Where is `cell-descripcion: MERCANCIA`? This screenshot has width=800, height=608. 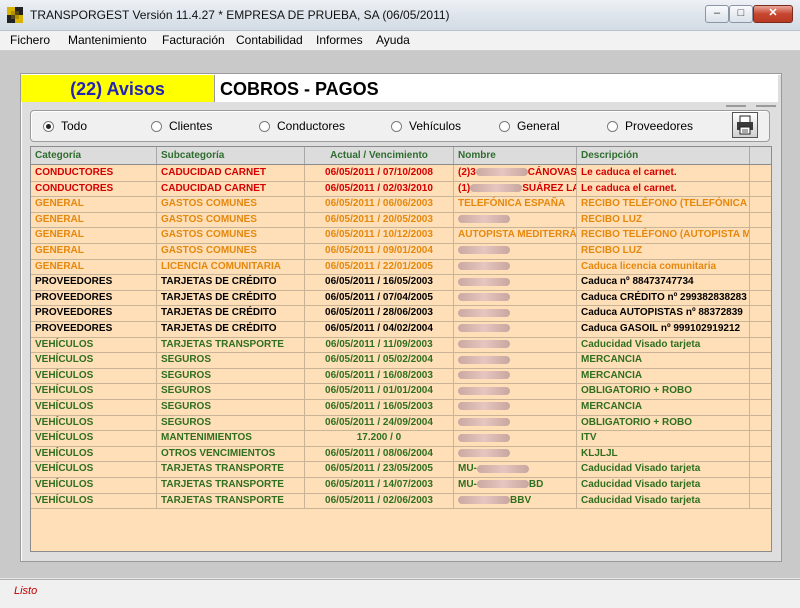 cell-descripcion: MERCANCIA is located at coordinates (663, 375).